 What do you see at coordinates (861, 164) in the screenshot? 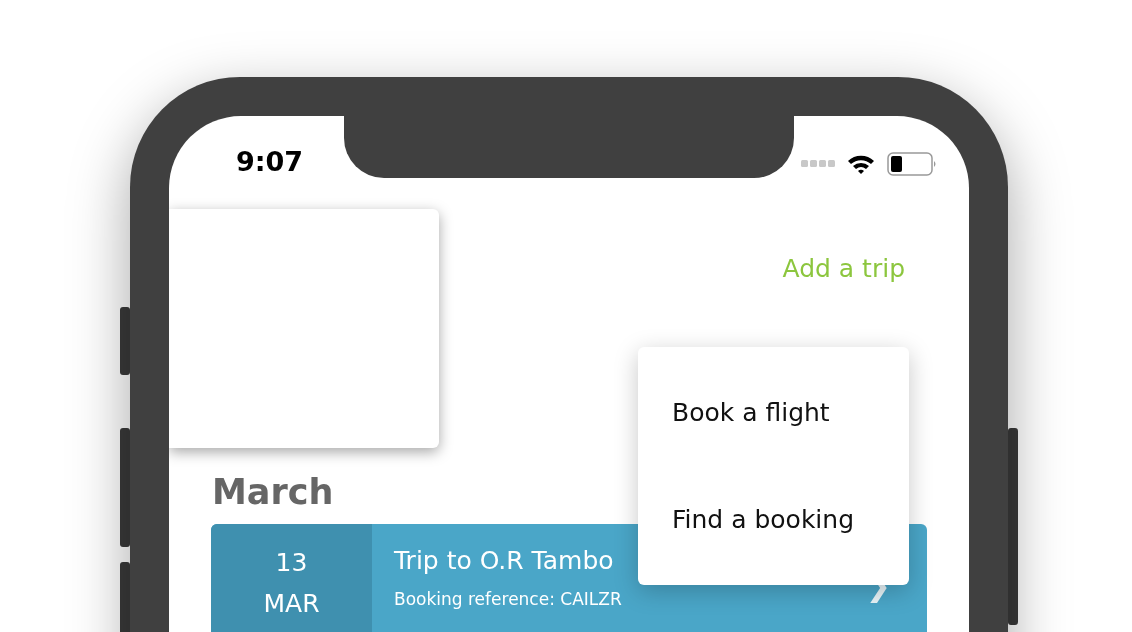
I see `wifi-icon` at bounding box center [861, 164].